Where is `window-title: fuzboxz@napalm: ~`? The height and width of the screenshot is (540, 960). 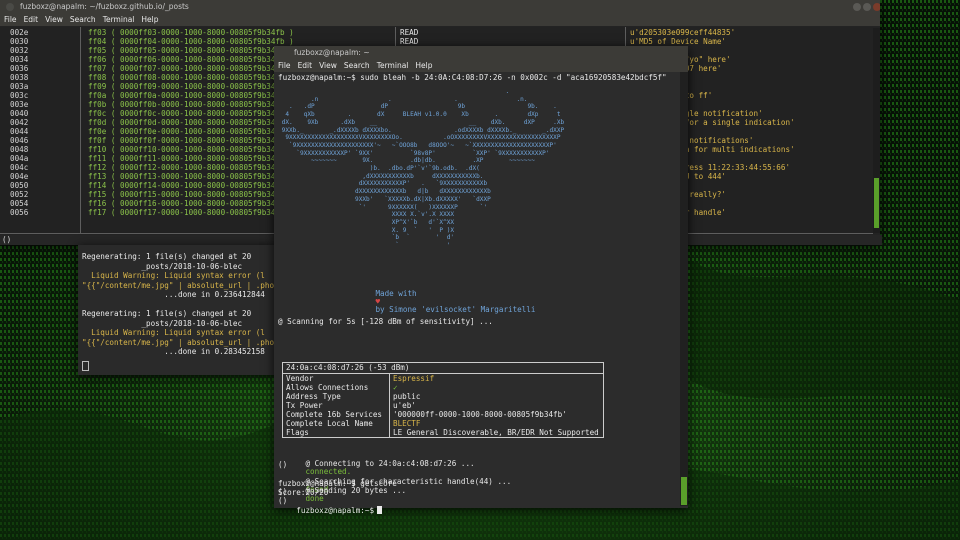
window-title: fuzboxz@napalm: ~ is located at coordinates (332, 52).